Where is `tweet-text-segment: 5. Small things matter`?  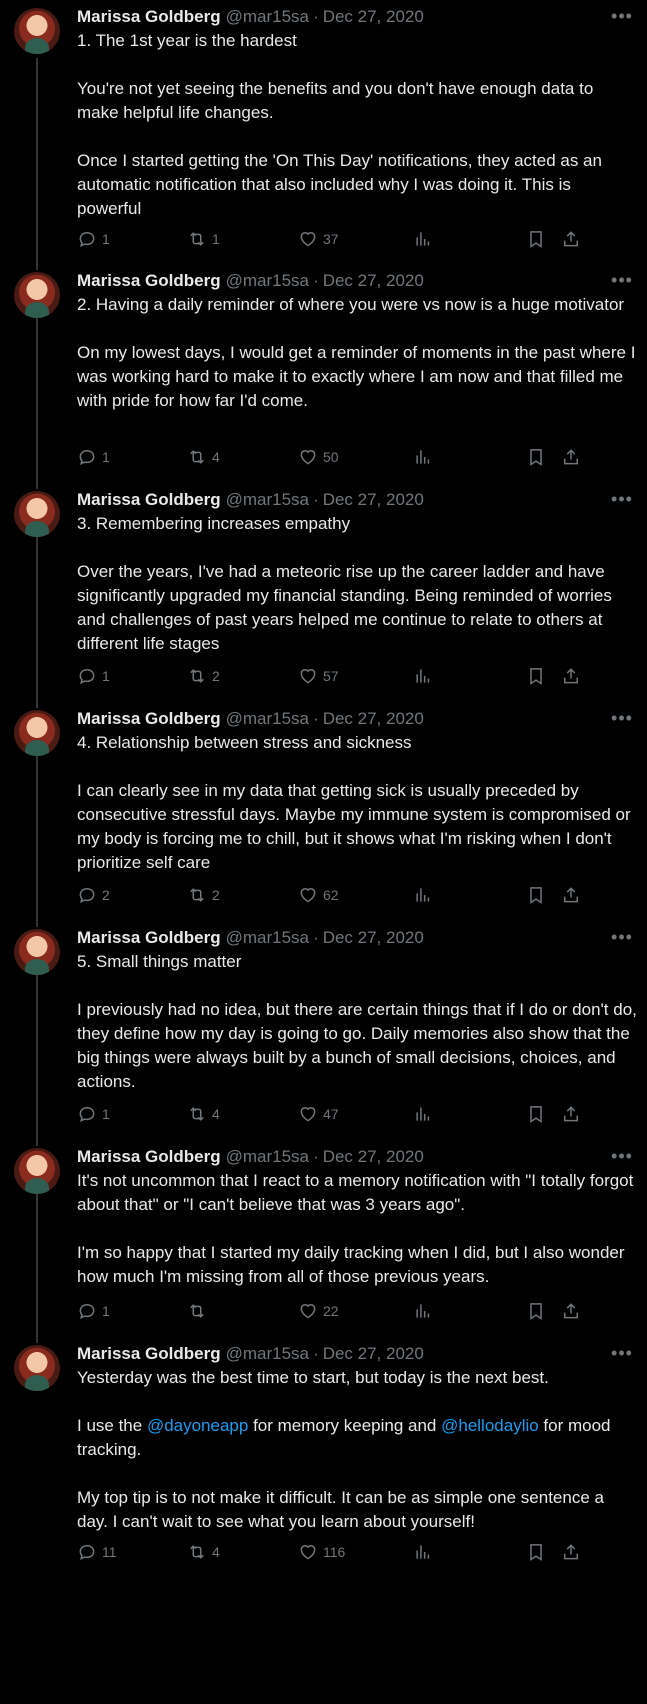
tweet-text-segment: 5. Small things matter is located at coordinates (159, 961).